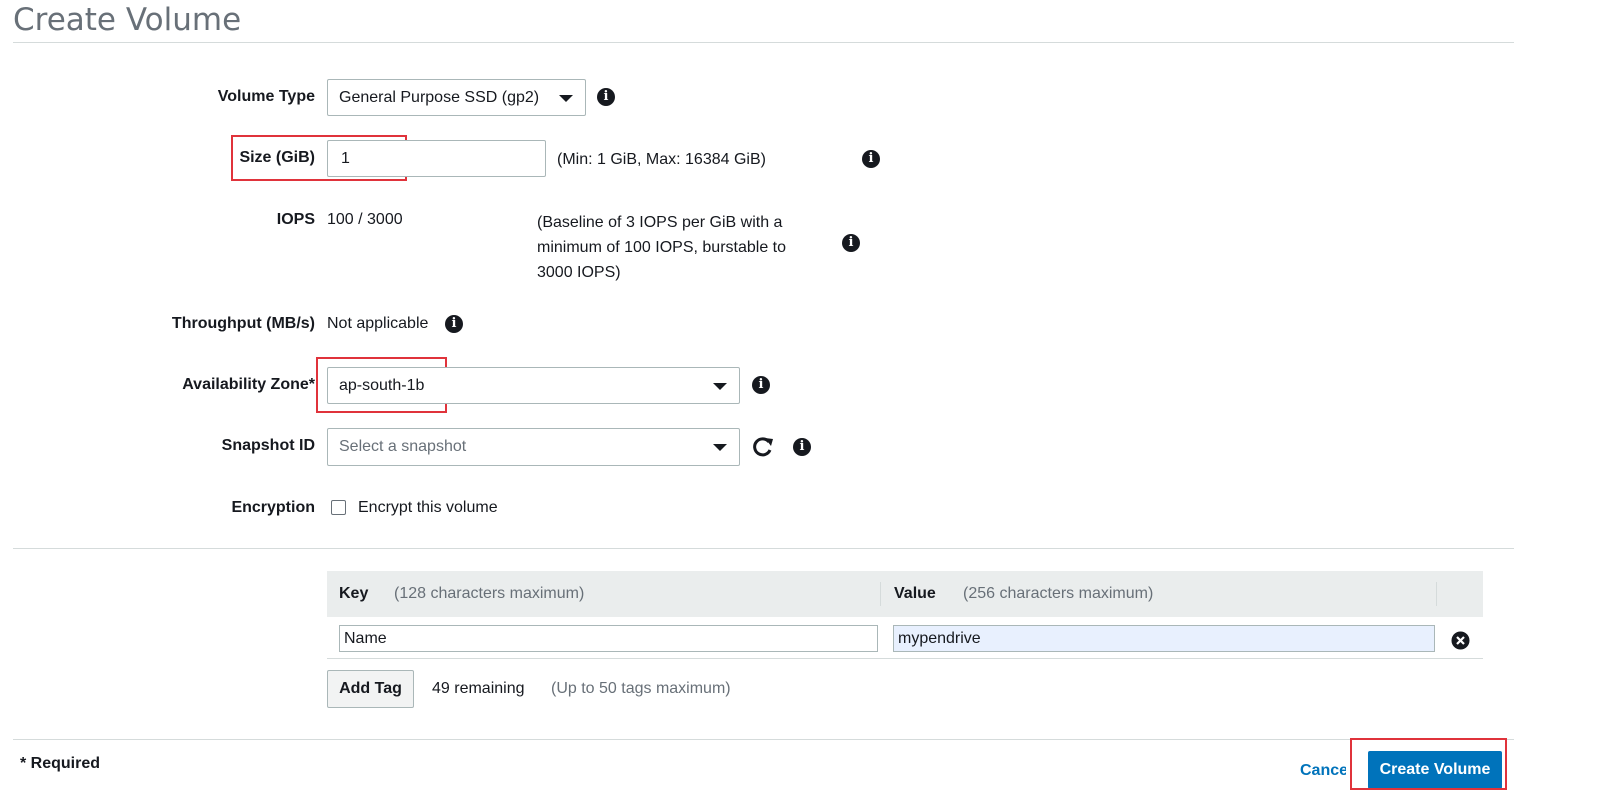 The width and height of the screenshot is (1600, 807). I want to click on availability-zone-value: ap-south-1b, so click(382, 385).